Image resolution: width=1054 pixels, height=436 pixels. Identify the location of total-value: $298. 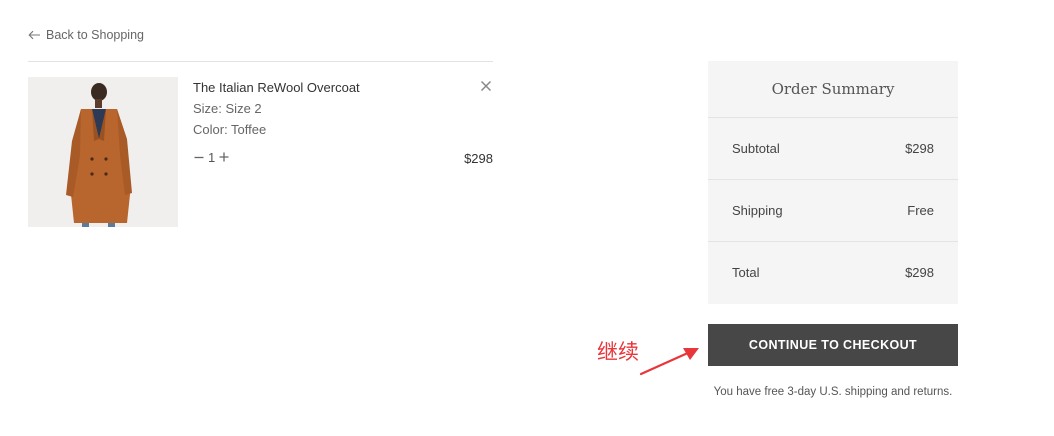
(919, 272).